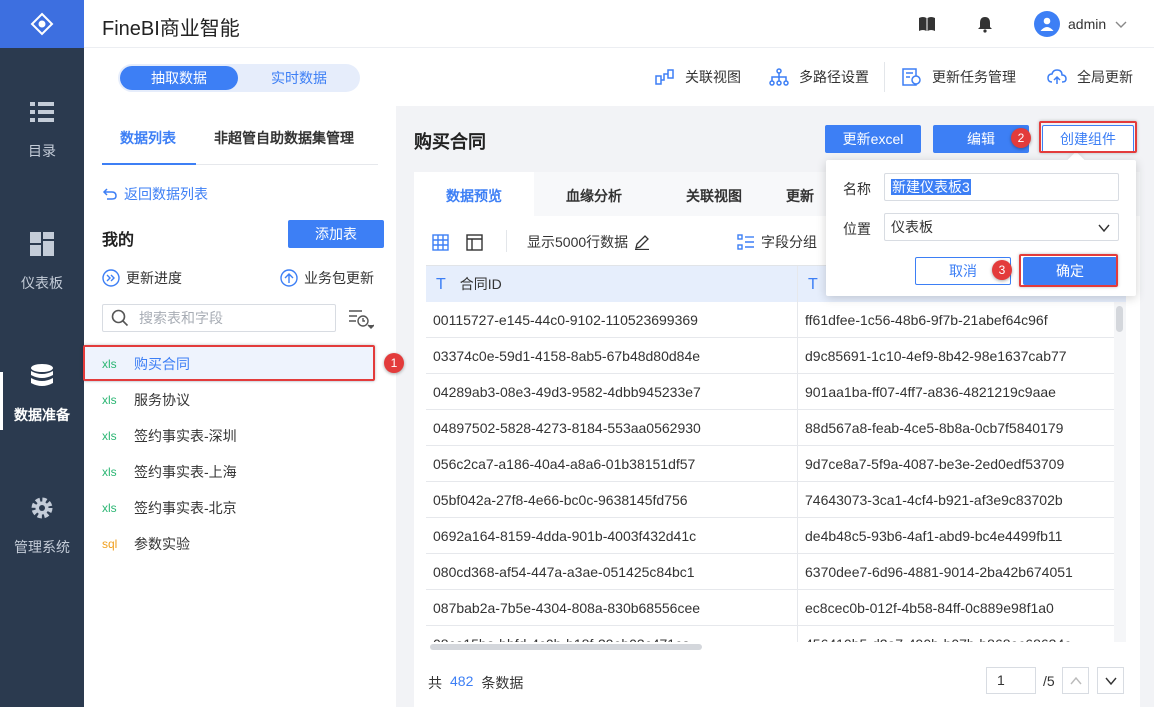 This screenshot has height=707, width=1154. Describe the element at coordinates (361, 319) in the screenshot. I see `filter-history-icon` at that location.